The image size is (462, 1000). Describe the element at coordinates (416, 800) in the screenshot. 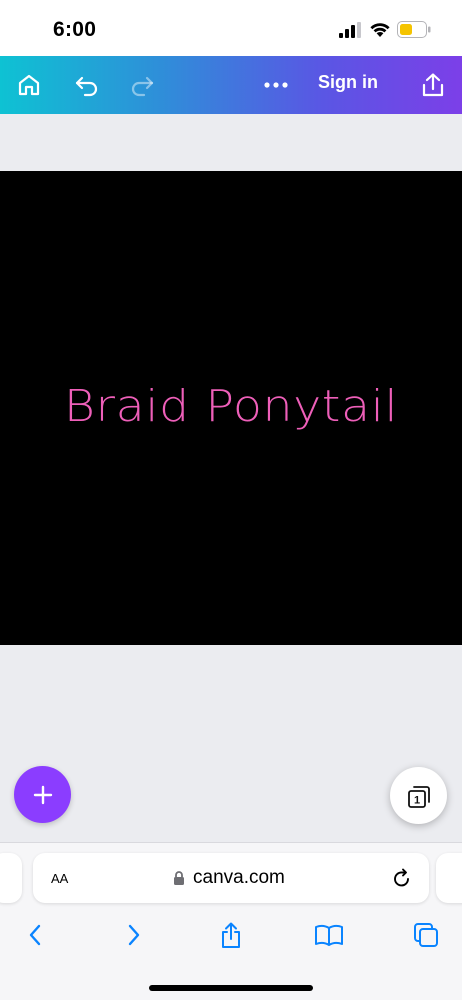

I see `page-count: 1` at that location.